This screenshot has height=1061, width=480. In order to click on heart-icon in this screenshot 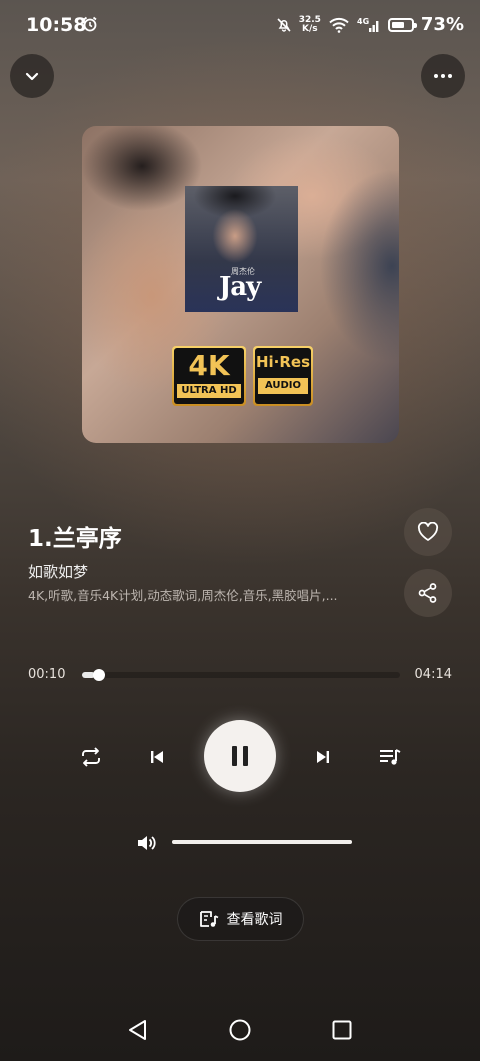, I will do `click(428, 531)`.